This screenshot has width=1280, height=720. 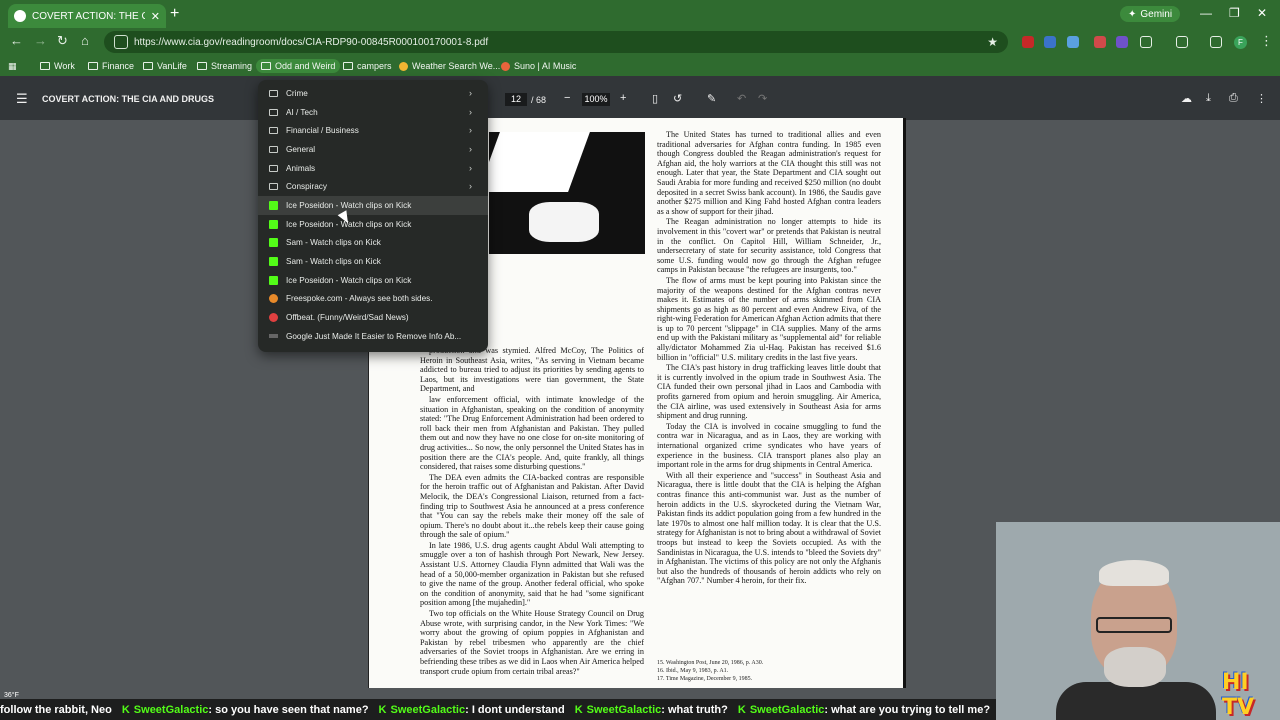 What do you see at coordinates (992, 42) in the screenshot?
I see `bookmark-star-icon: ★` at bounding box center [992, 42].